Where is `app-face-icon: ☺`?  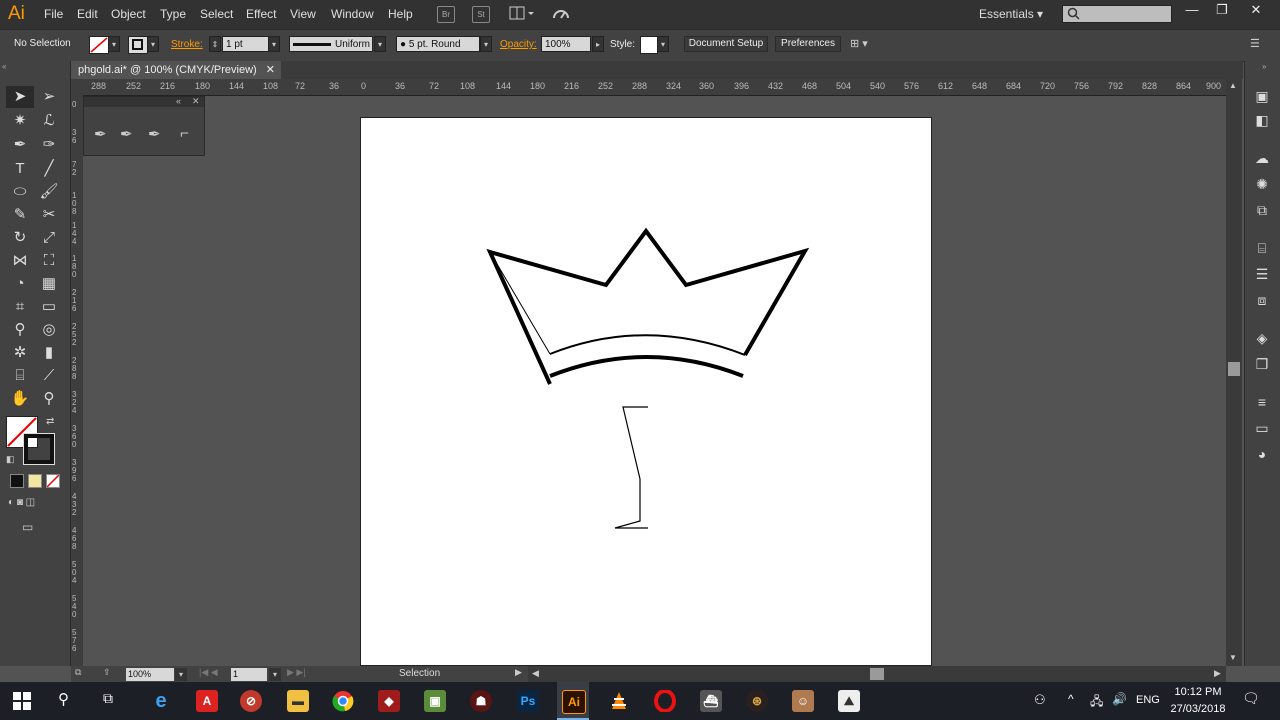 app-face-icon: ☺ is located at coordinates (803, 701).